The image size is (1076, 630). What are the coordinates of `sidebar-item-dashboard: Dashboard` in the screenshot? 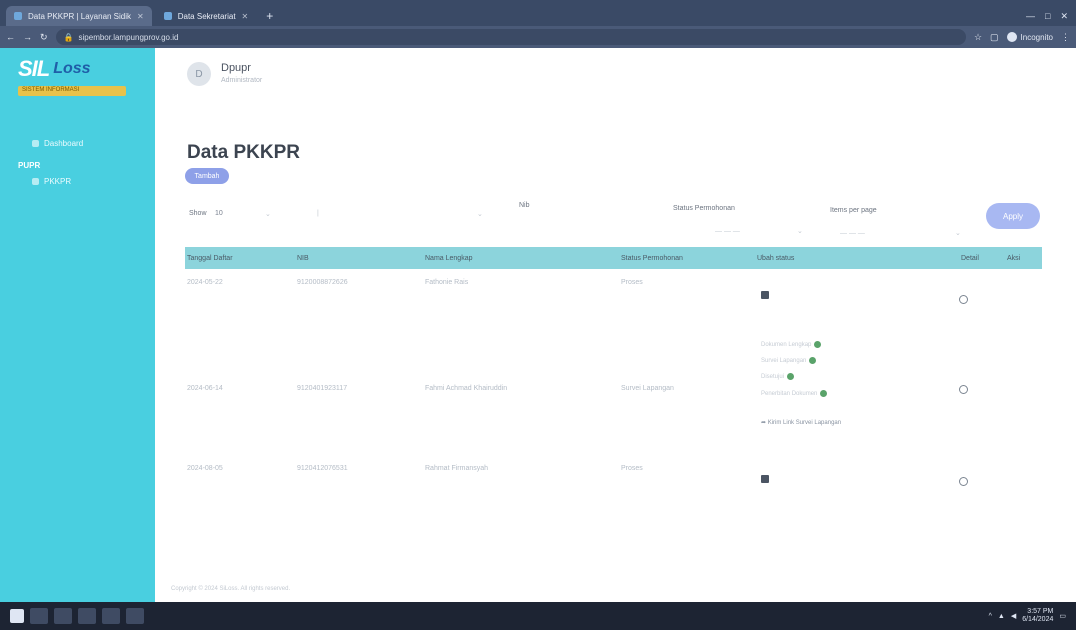 It's located at (77, 143).